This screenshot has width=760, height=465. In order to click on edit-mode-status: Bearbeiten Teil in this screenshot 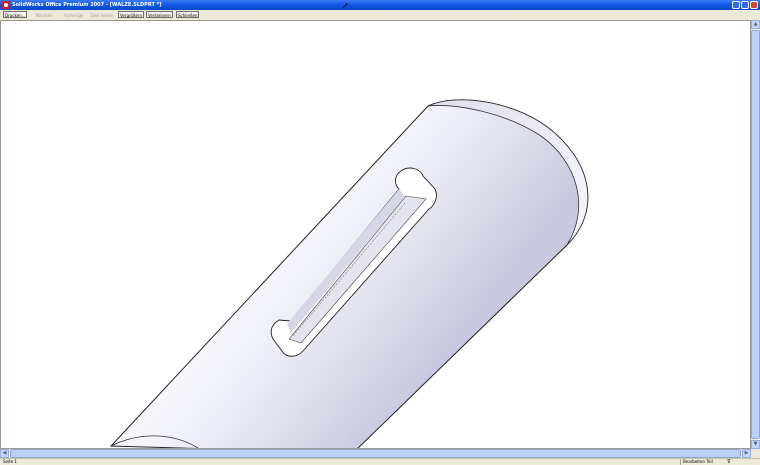, I will do `click(696, 462)`.